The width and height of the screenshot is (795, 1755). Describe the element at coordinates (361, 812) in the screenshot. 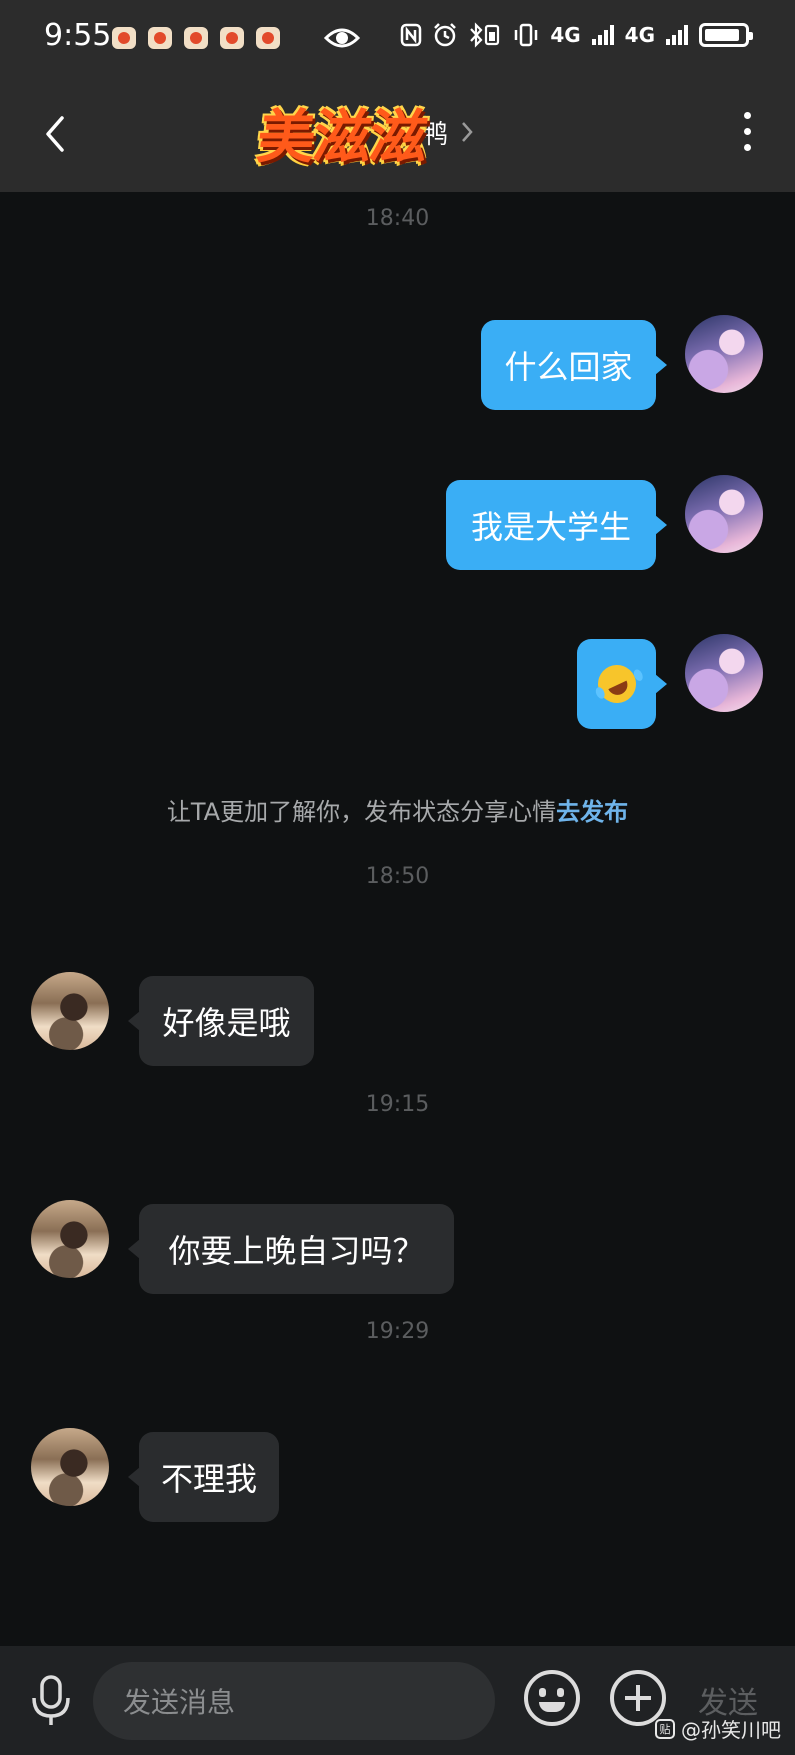

I see `tip-text: 让TA更加了解你，发布状态分享心情` at that location.